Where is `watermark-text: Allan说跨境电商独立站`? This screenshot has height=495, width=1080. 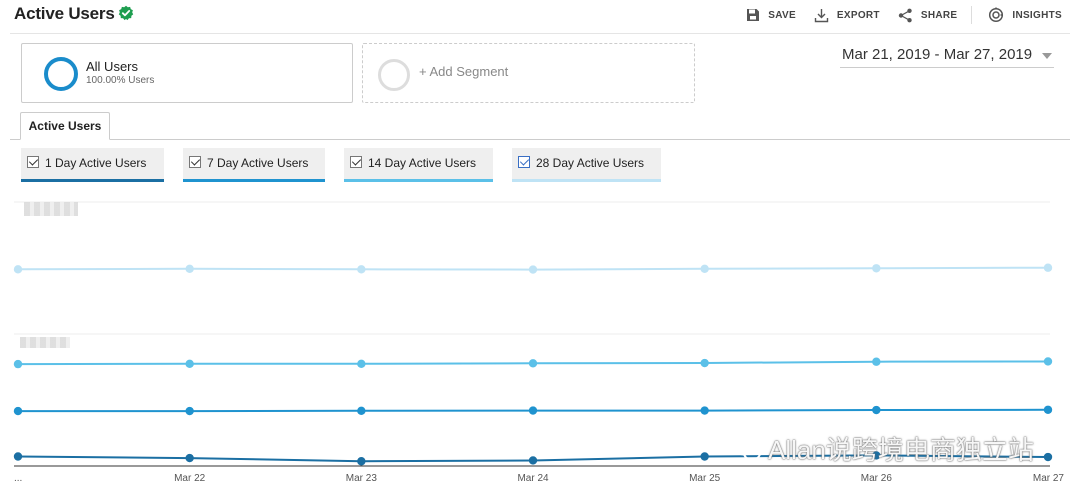
watermark-text: Allan说跨境电商独立站 is located at coordinates (901, 450).